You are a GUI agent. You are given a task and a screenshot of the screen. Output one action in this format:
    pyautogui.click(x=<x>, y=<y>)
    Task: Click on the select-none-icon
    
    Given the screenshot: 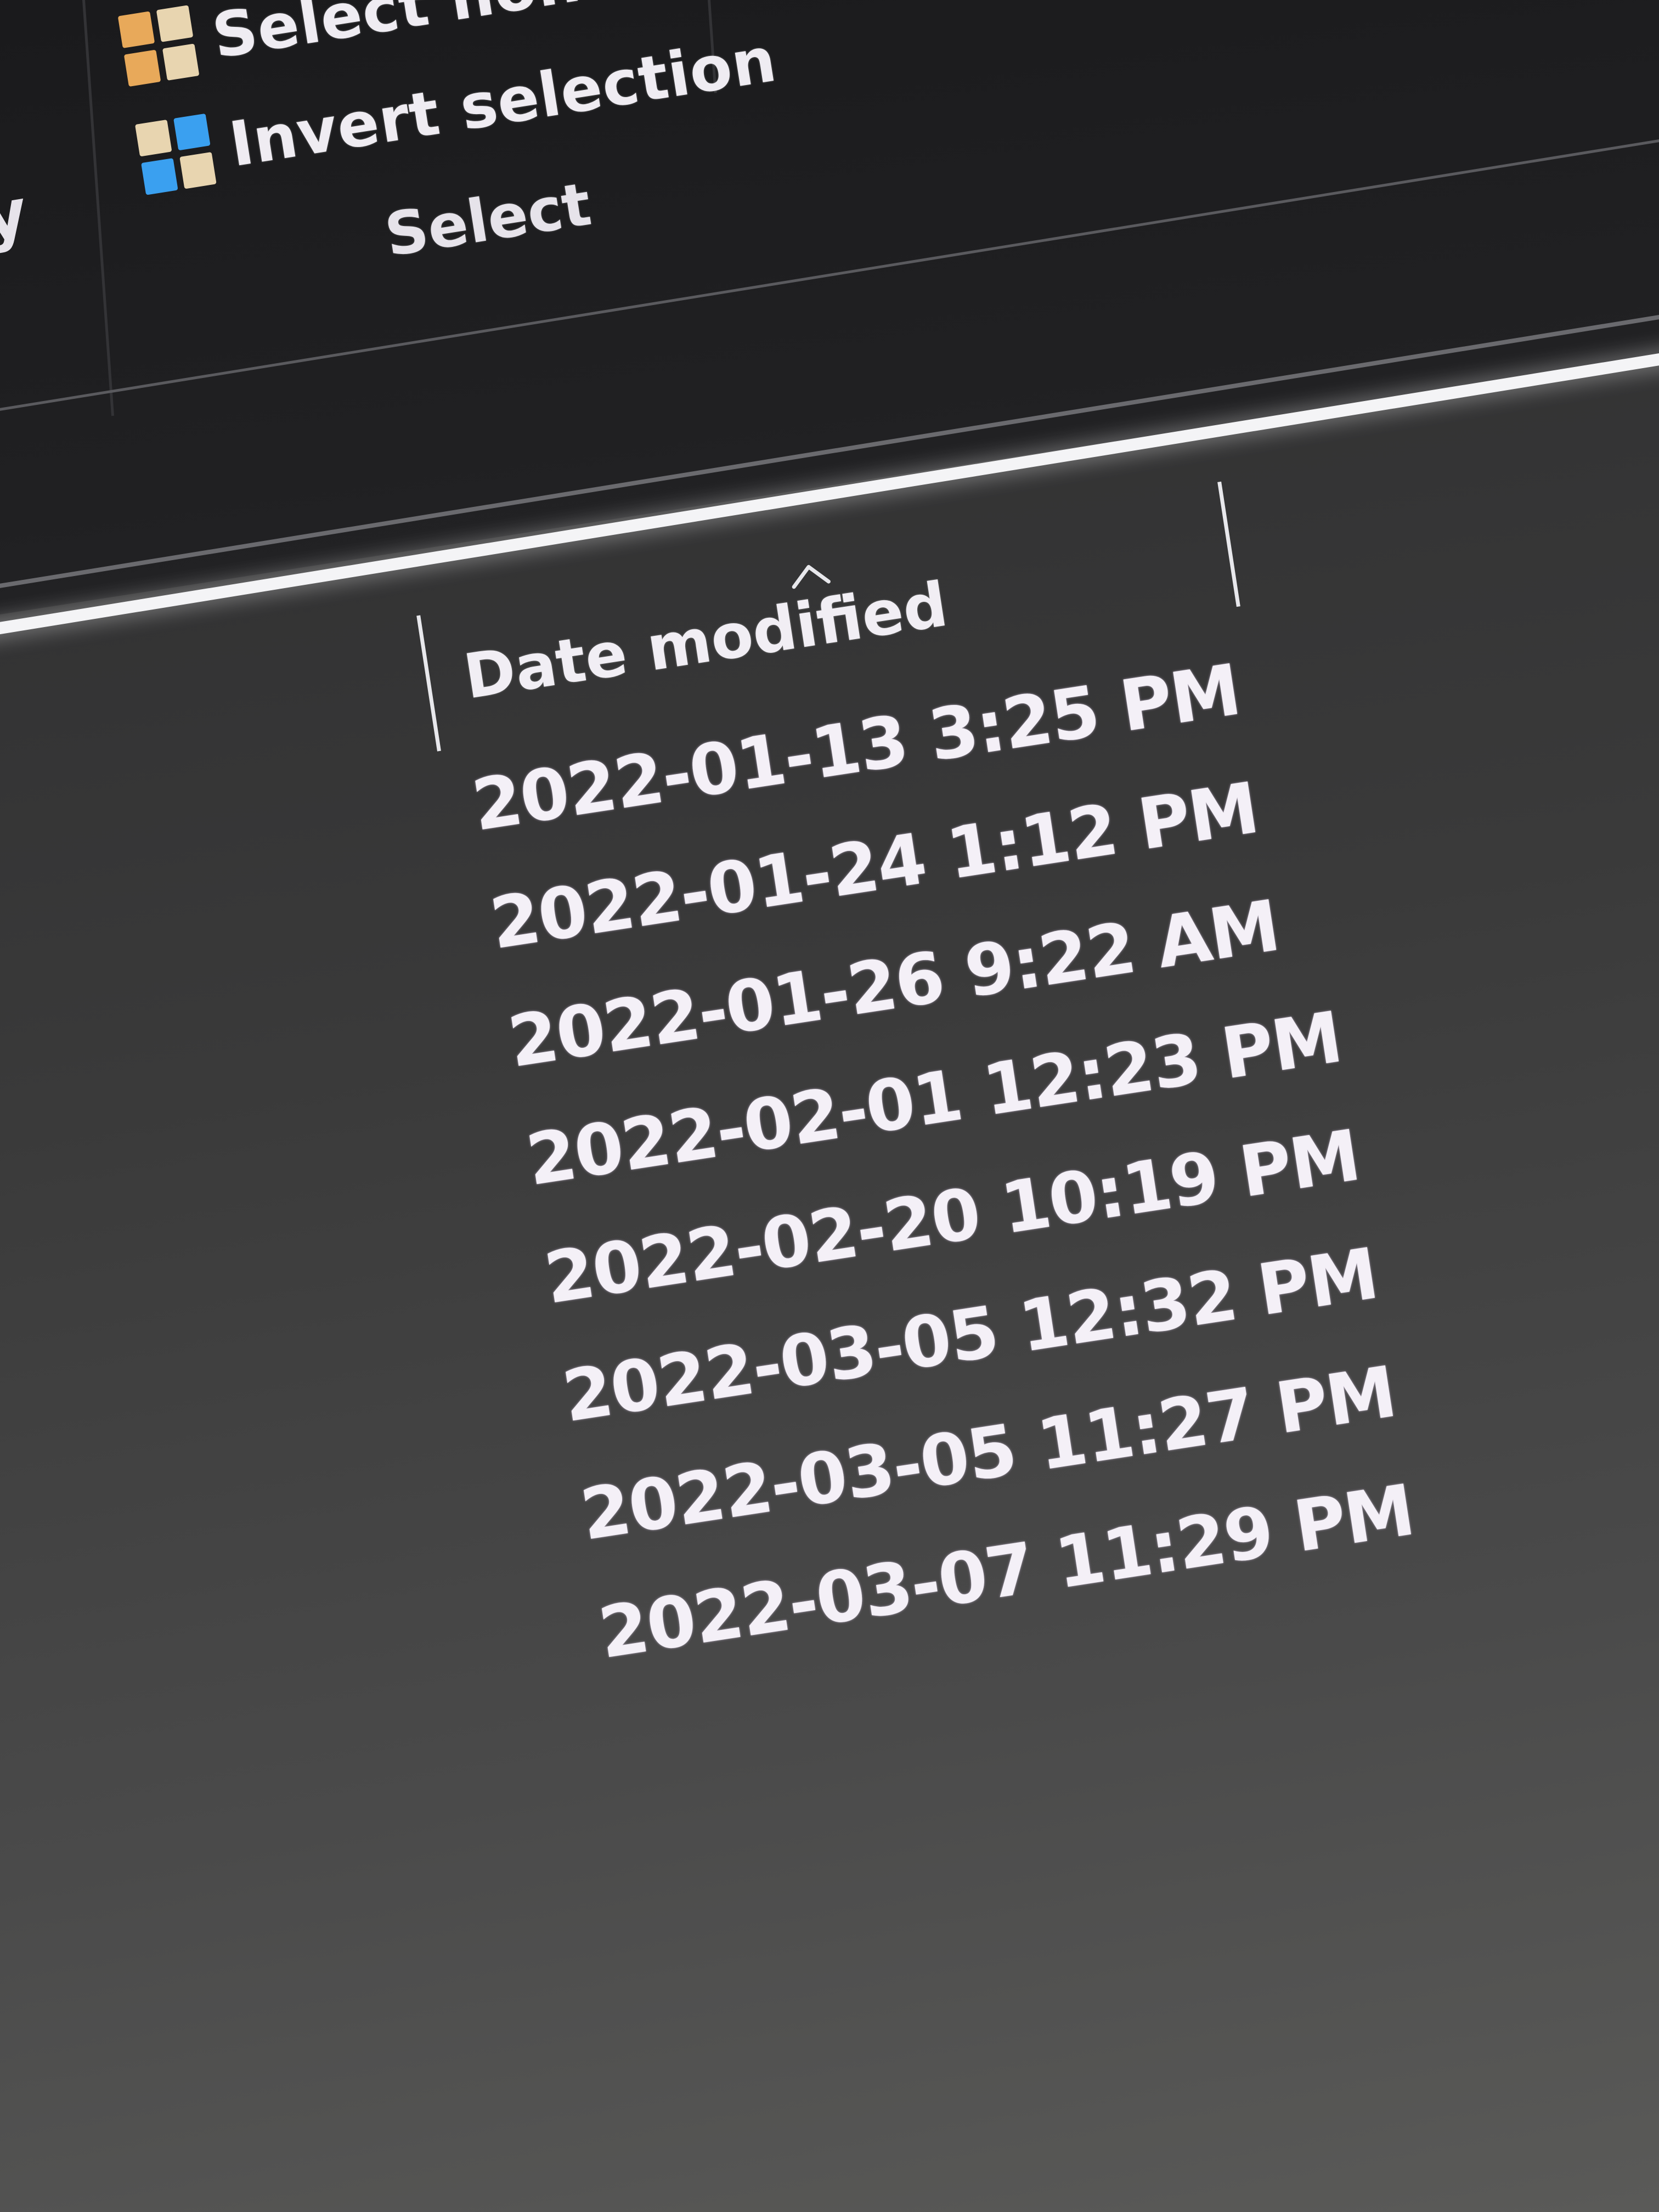 What is the action you would take?
    pyautogui.click(x=158, y=46)
    